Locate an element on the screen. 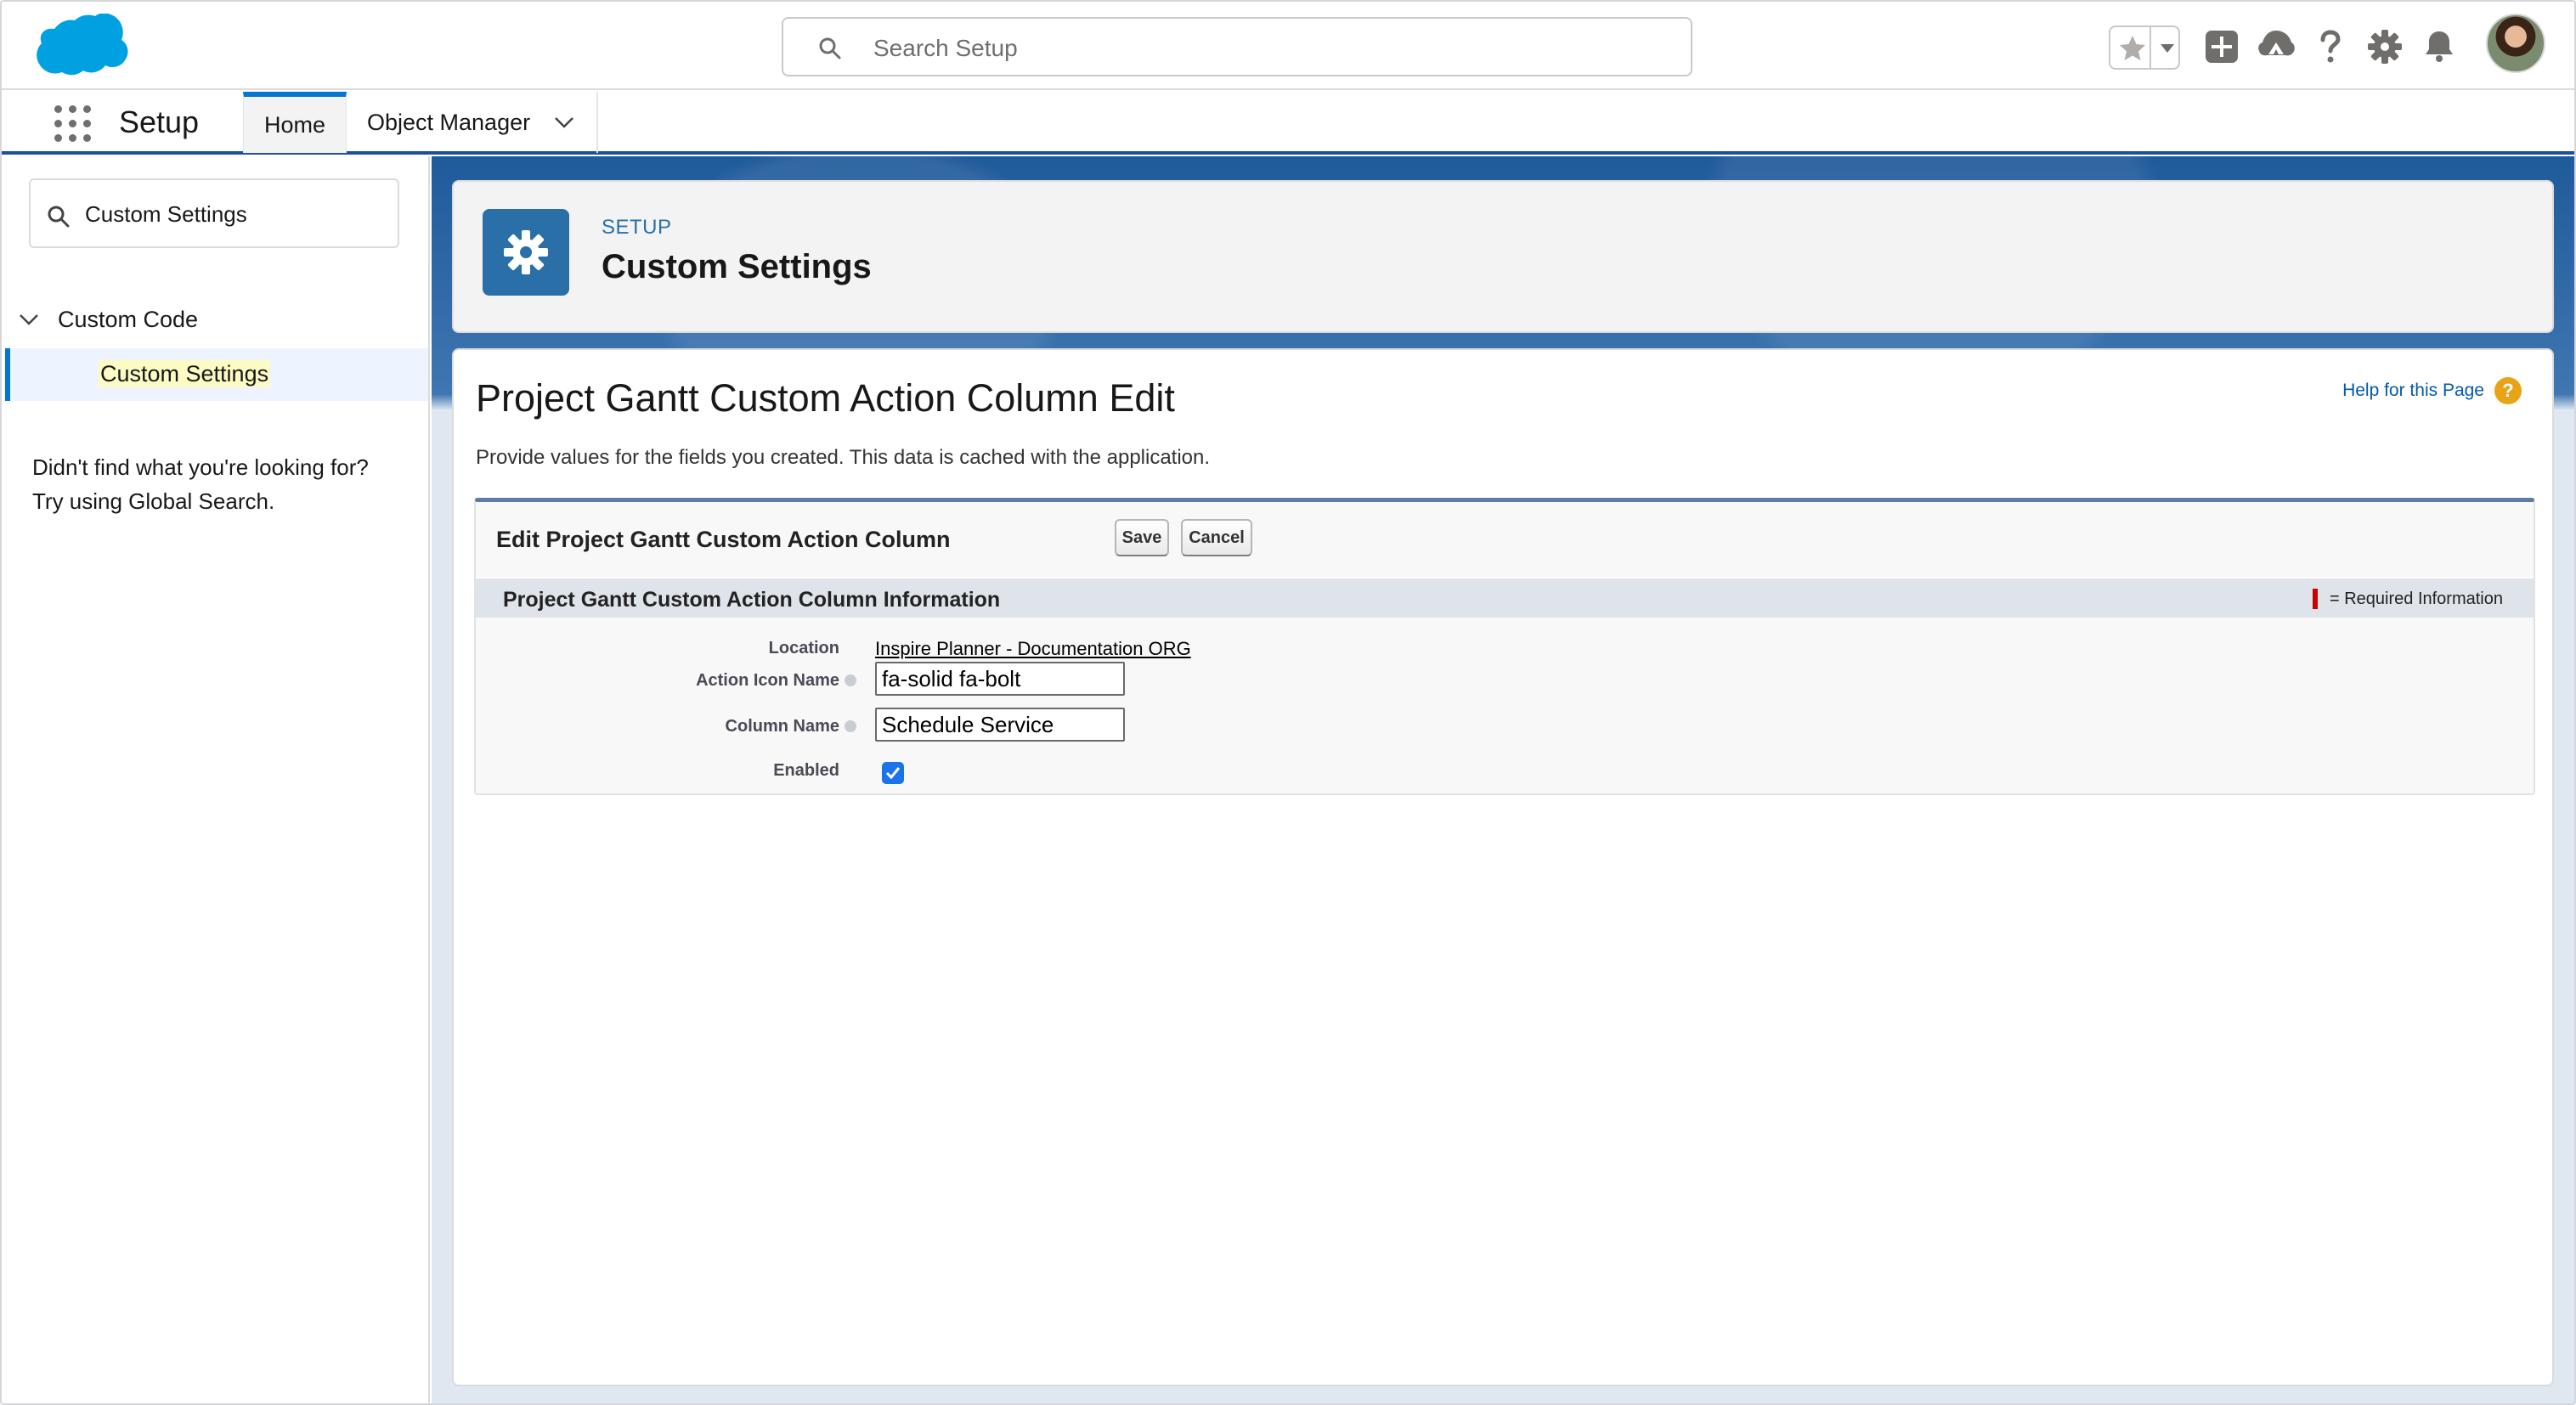 Image resolution: width=2576 pixels, height=1405 pixels. setup-gear-icon is located at coordinates (526, 252).